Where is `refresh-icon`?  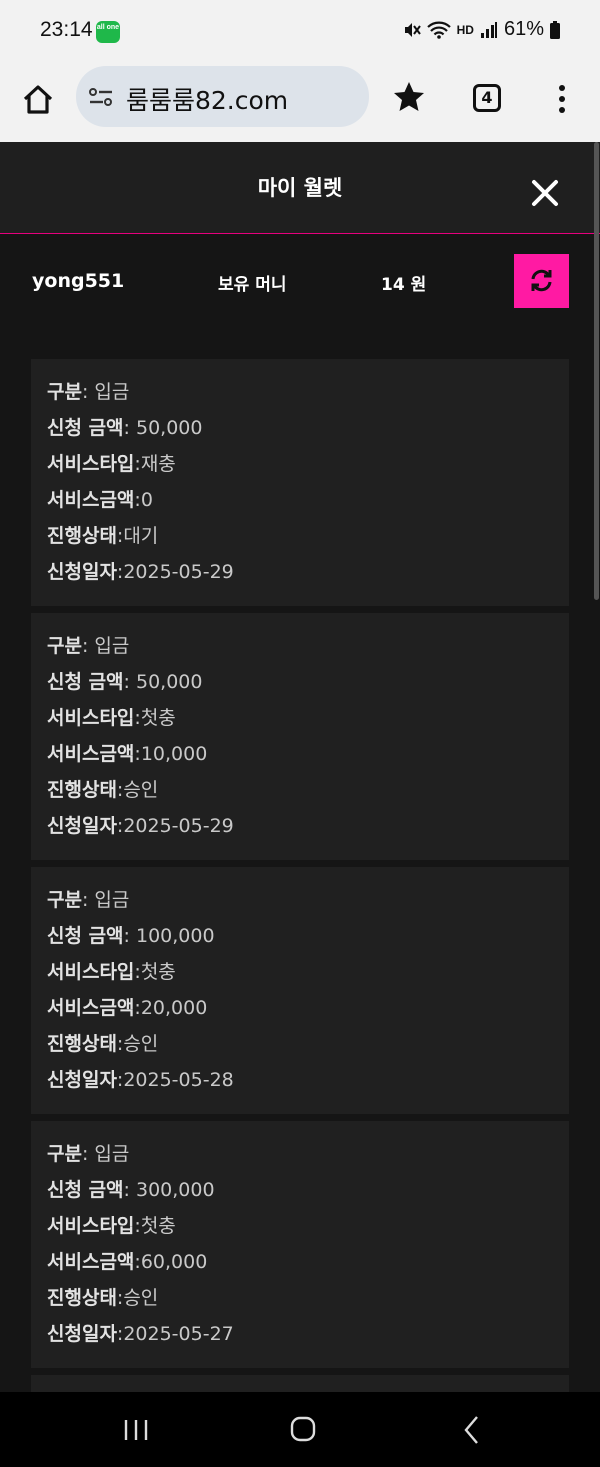
refresh-icon is located at coordinates (541, 280).